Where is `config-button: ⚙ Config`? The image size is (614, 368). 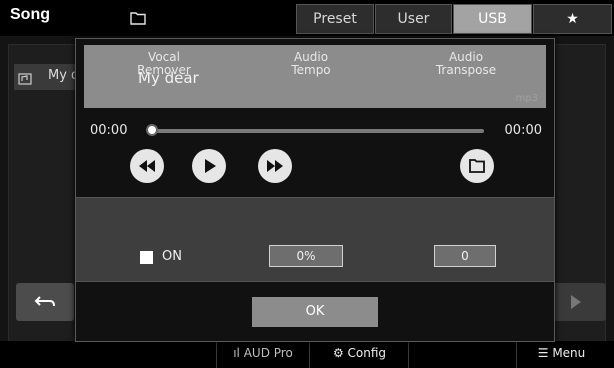 config-button: ⚙ Config is located at coordinates (360, 354).